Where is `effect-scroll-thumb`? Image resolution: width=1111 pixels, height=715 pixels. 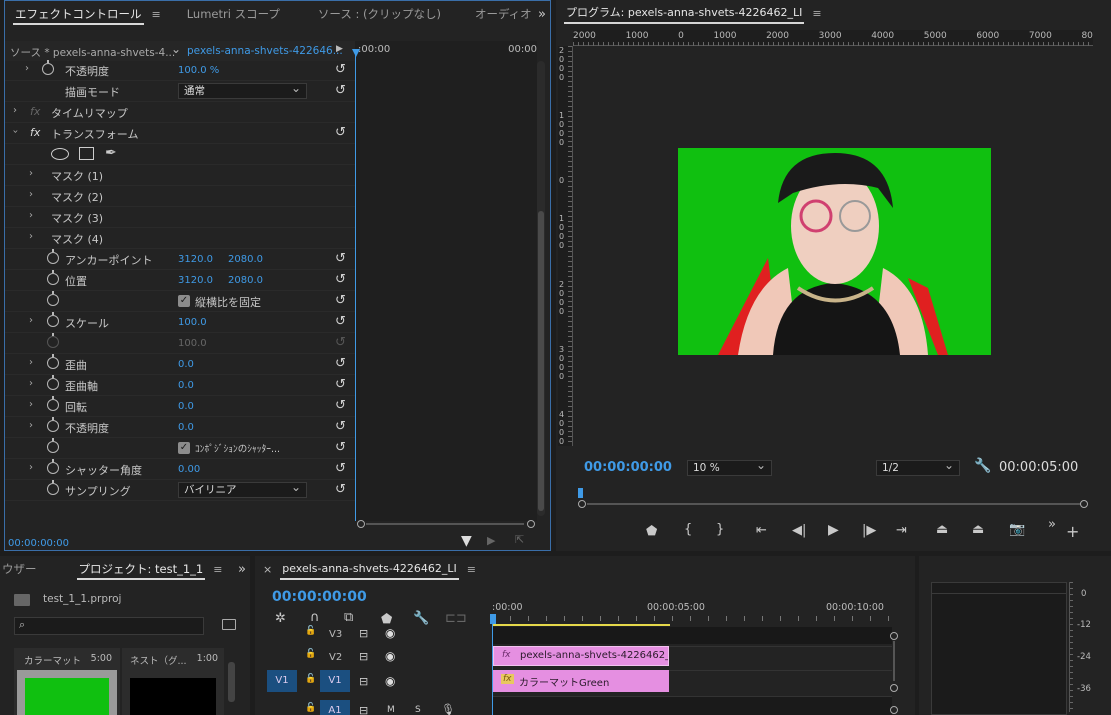
effect-scroll-thumb is located at coordinates (541, 361).